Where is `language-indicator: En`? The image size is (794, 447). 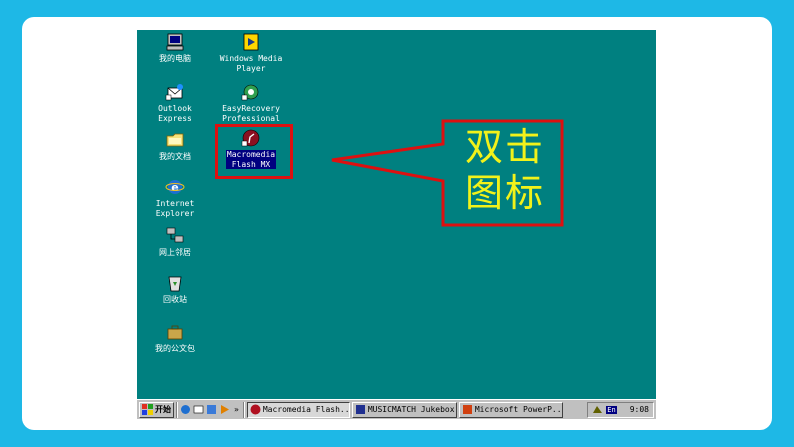
language-indicator: En is located at coordinates (611, 409).